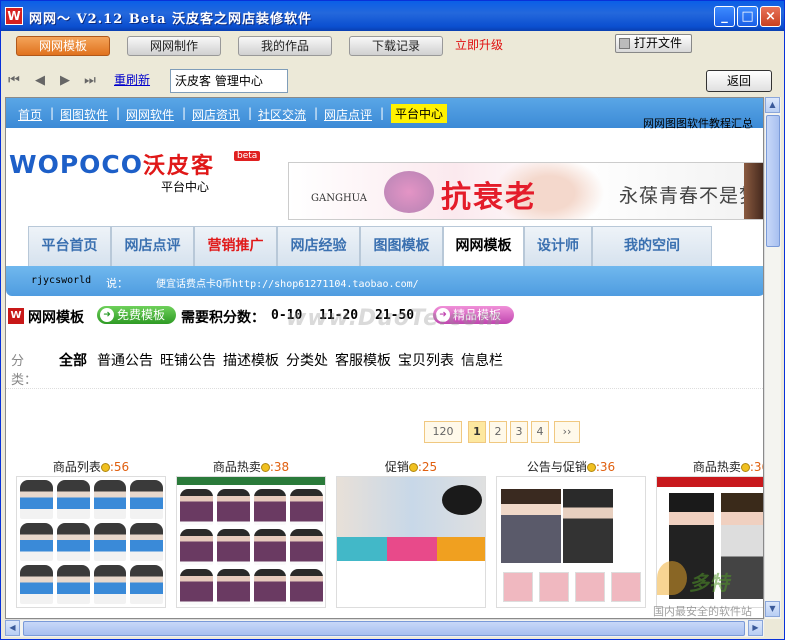 The image size is (785, 640). I want to click on scroll-up-icon: ▲, so click(772, 105).